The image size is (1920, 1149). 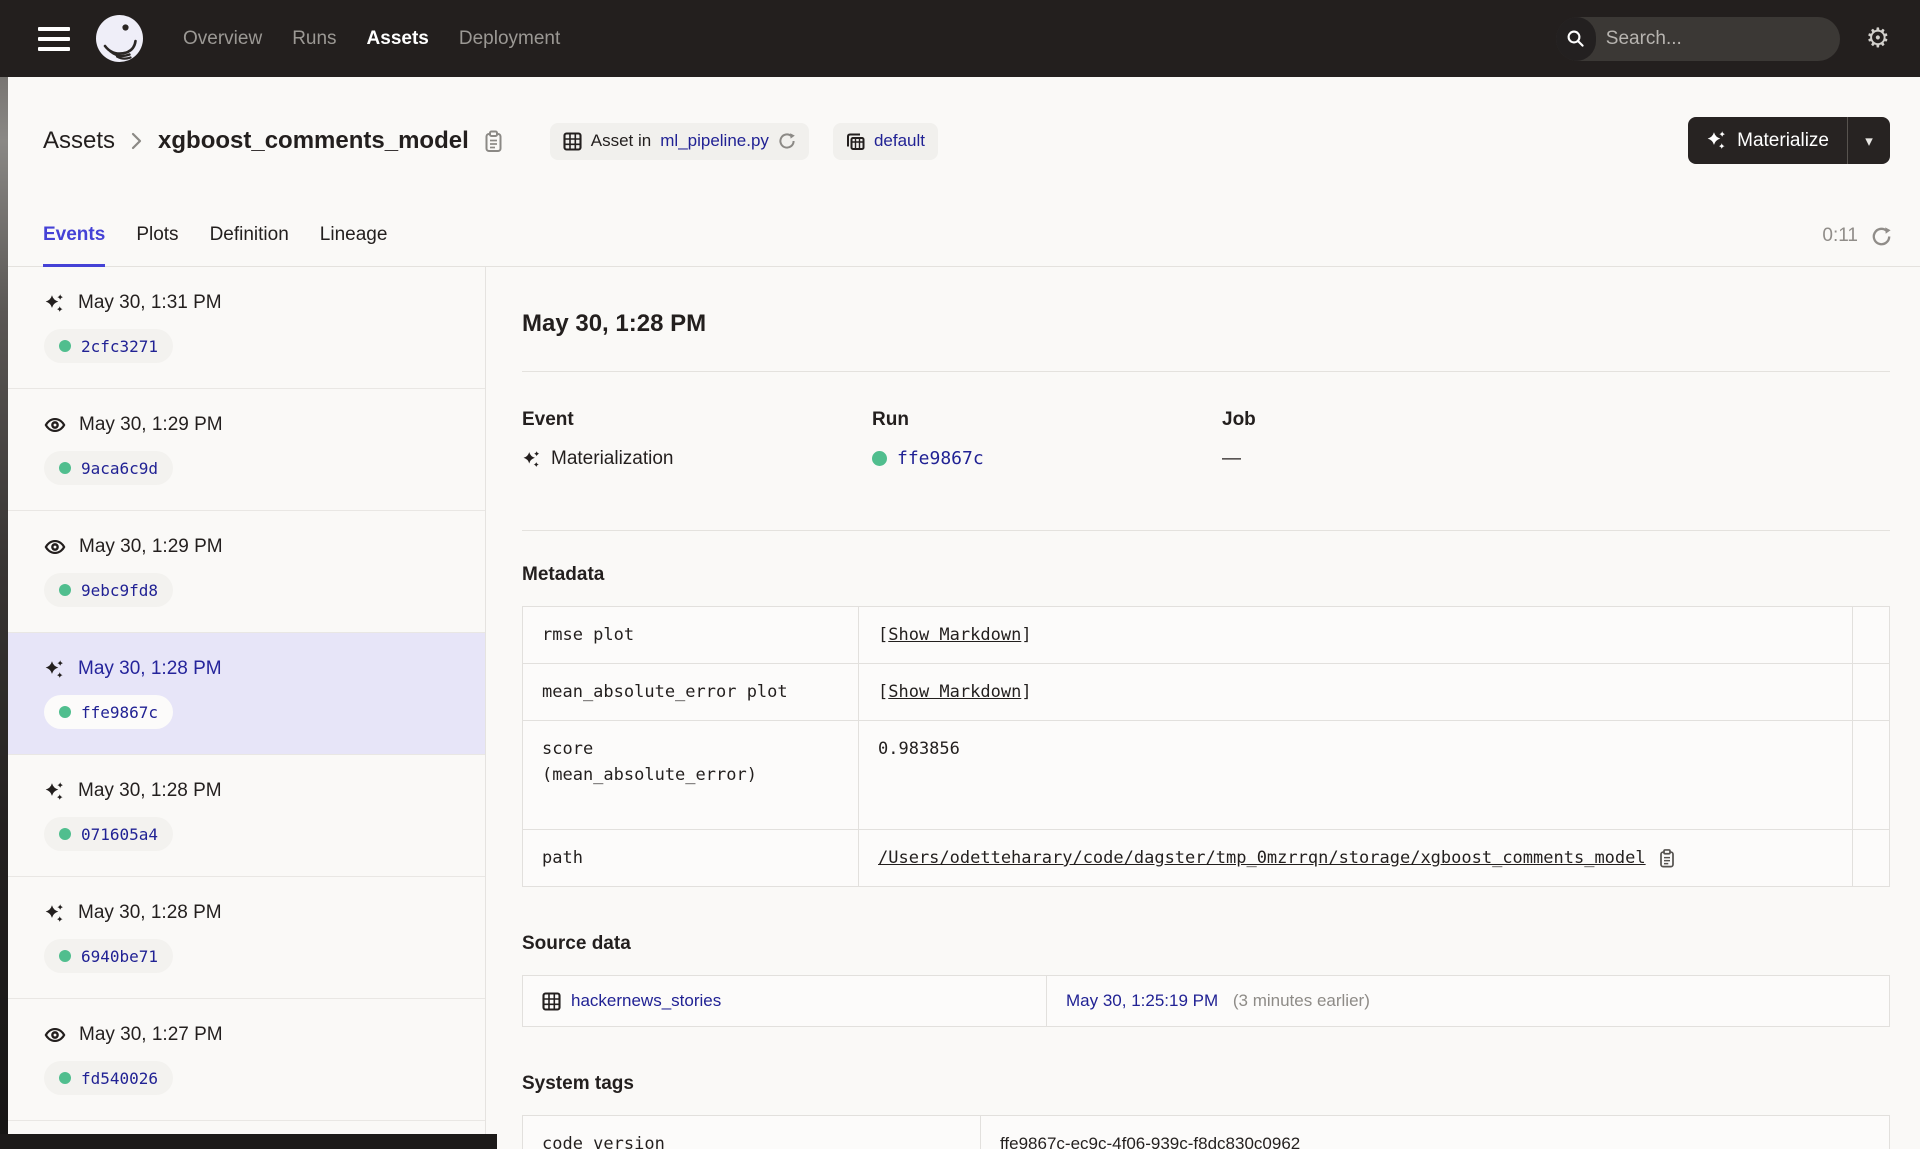 I want to click on metadata-value: 0.983856, so click(x=1355, y=775).